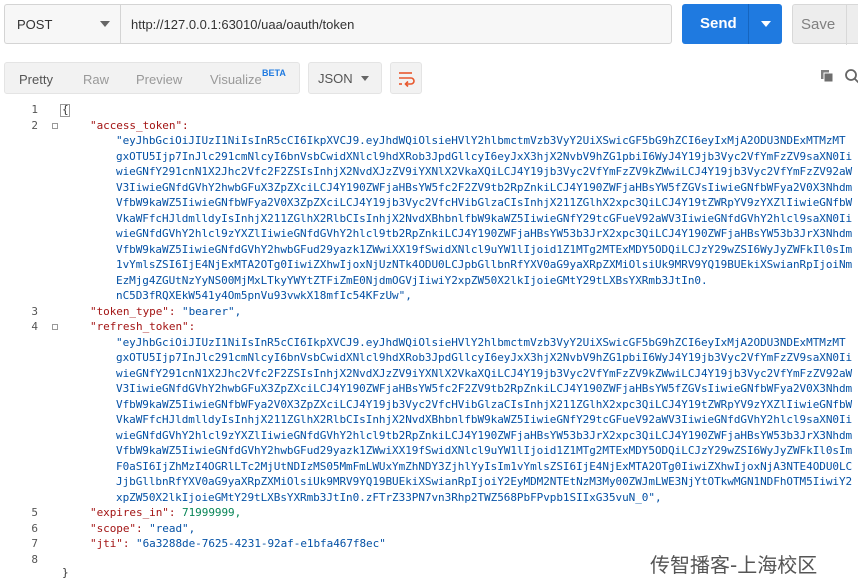 Image resolution: width=858 pixels, height=586 pixels. I want to click on save-button: Save, so click(825, 24).